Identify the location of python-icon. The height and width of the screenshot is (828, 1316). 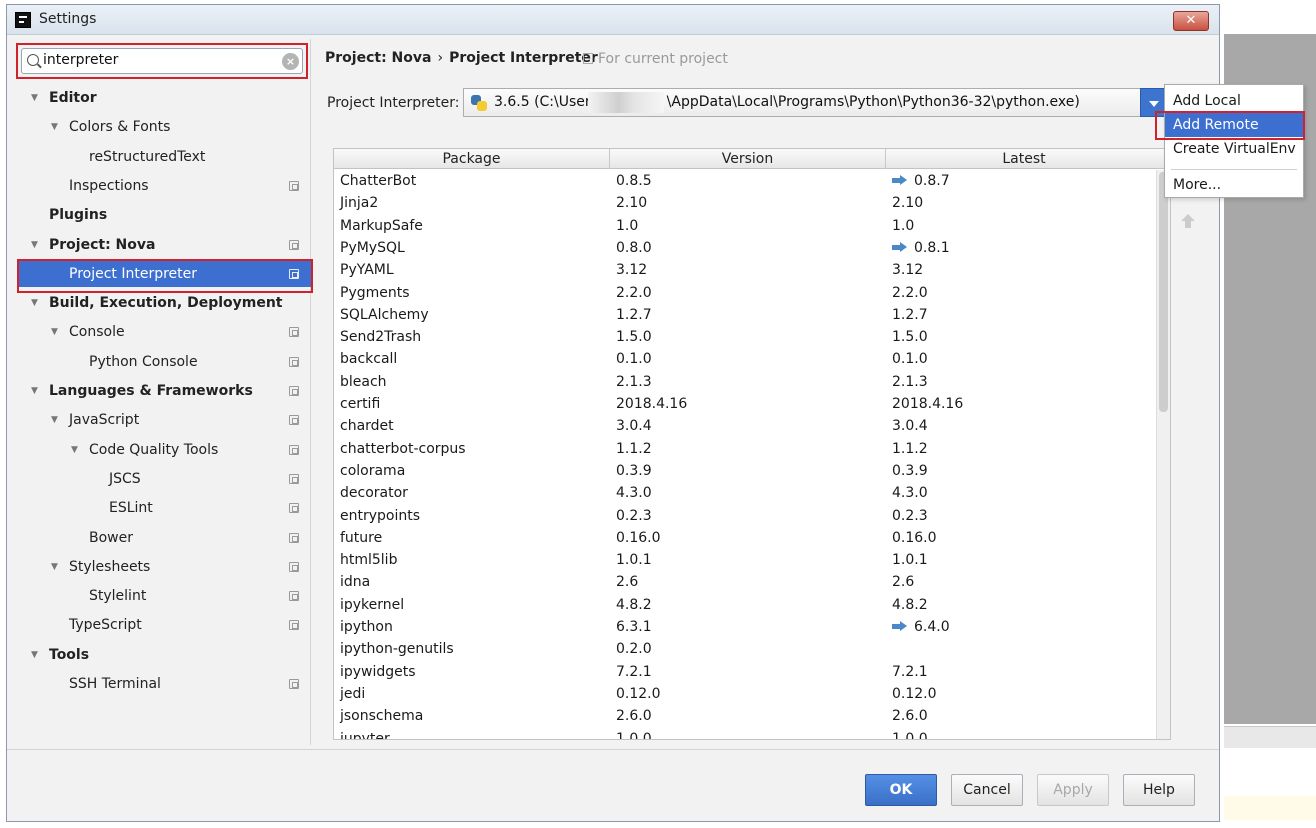
(479, 103).